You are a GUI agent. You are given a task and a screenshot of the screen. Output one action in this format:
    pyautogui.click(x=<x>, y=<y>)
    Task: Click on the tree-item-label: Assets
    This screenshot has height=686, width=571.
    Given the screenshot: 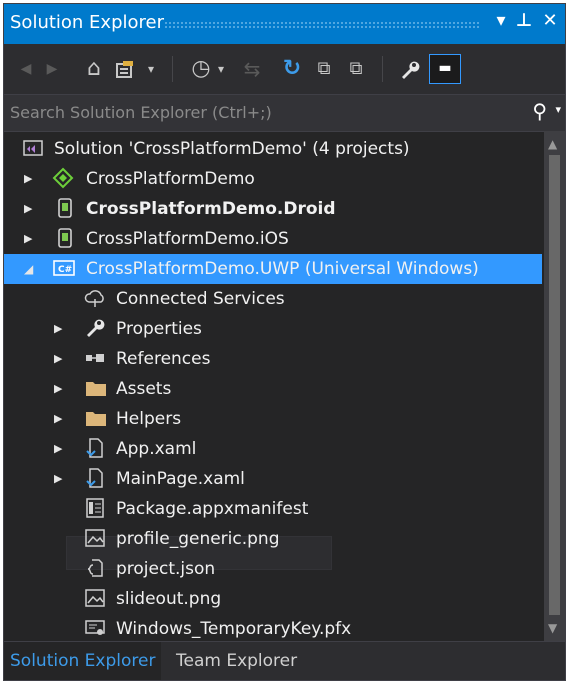 What is the action you would take?
    pyautogui.click(x=144, y=389)
    